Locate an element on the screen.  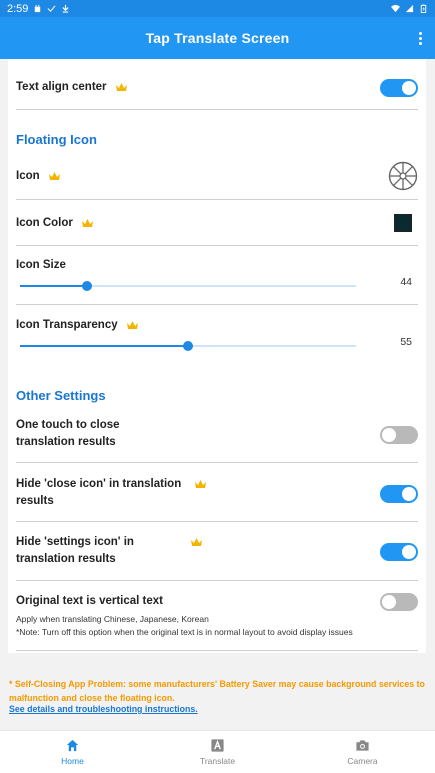
camera-icon is located at coordinates (362, 745).